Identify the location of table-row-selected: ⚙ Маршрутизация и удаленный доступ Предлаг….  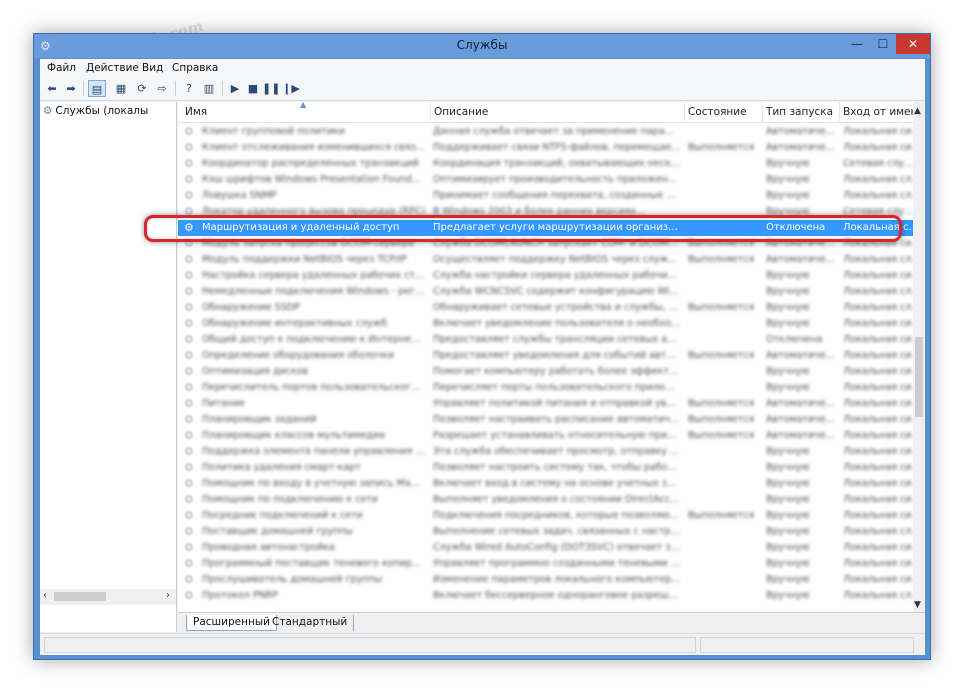
(545, 228).